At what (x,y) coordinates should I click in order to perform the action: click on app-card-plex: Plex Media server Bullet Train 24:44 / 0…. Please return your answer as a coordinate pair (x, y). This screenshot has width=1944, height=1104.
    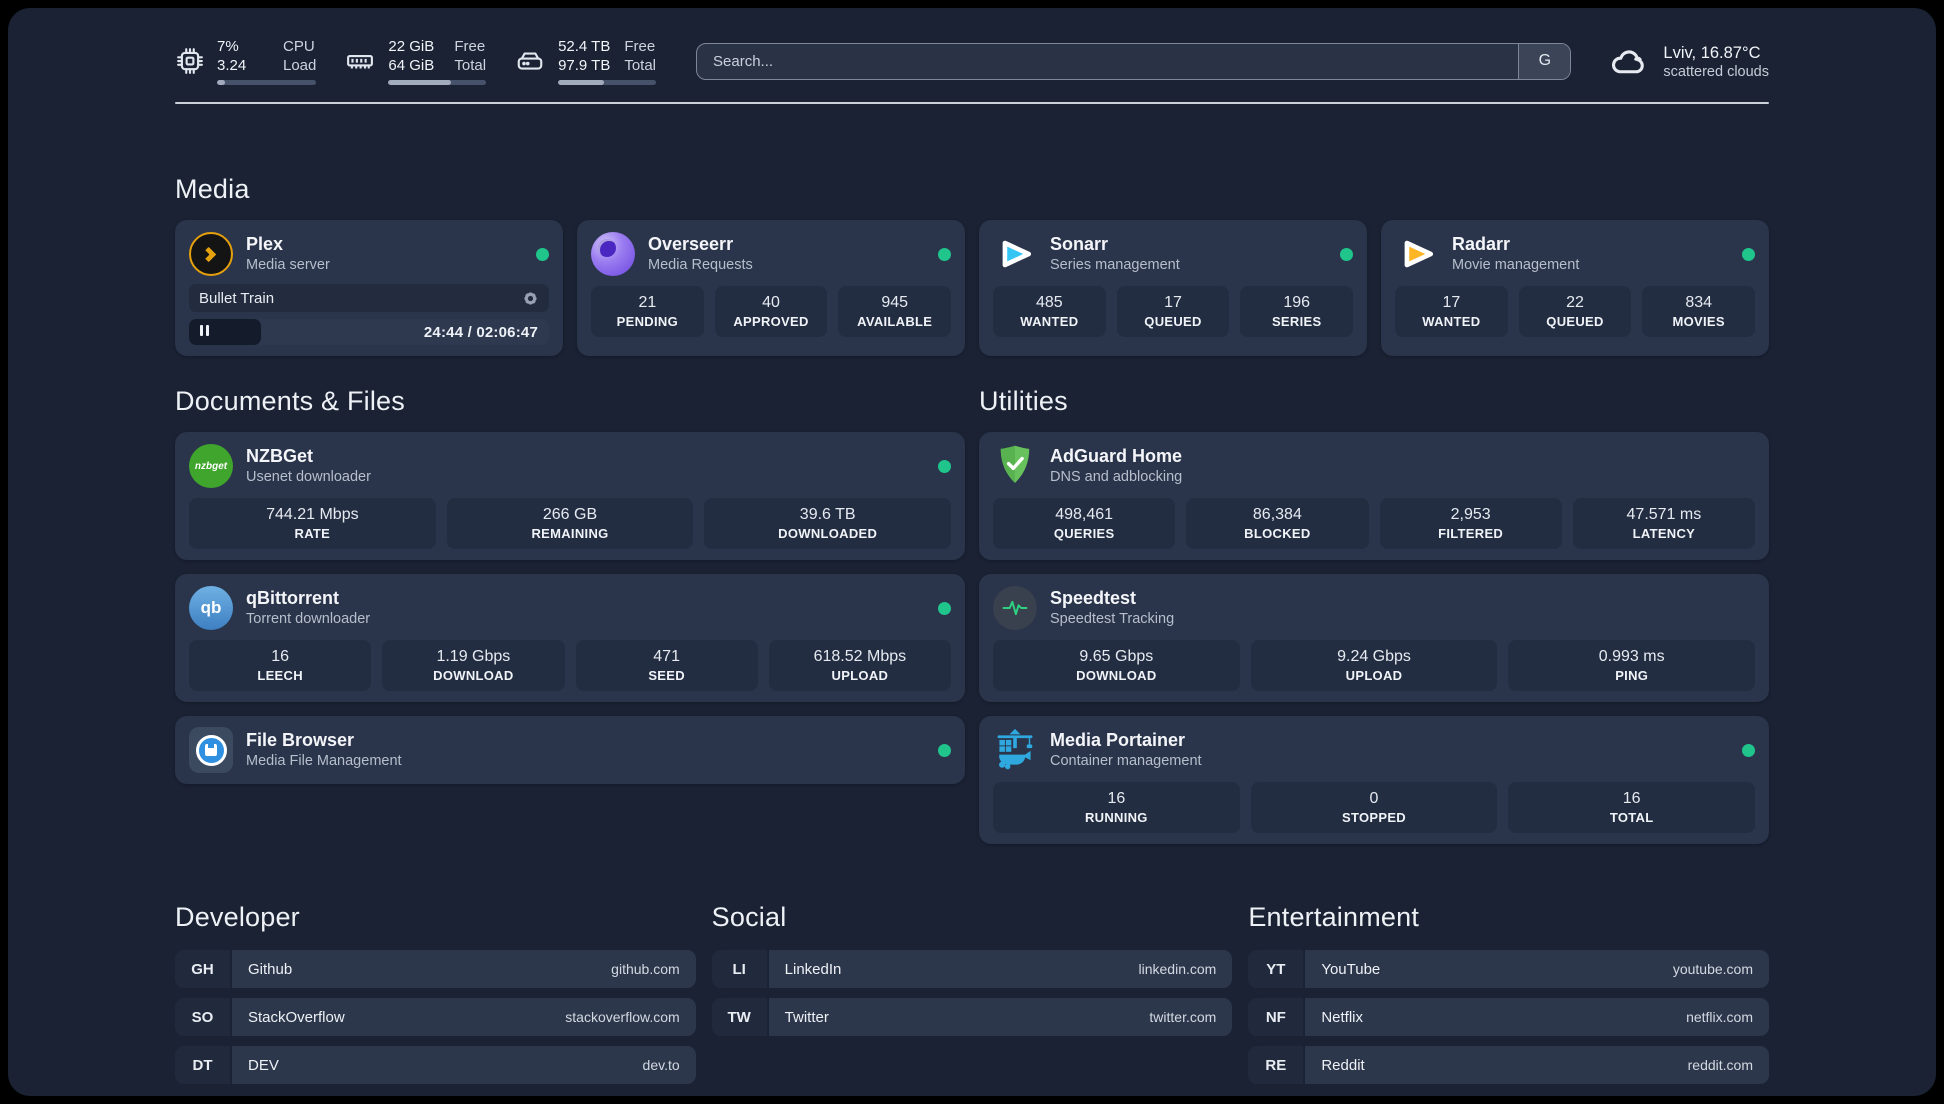
    Looking at the image, I should click on (369, 288).